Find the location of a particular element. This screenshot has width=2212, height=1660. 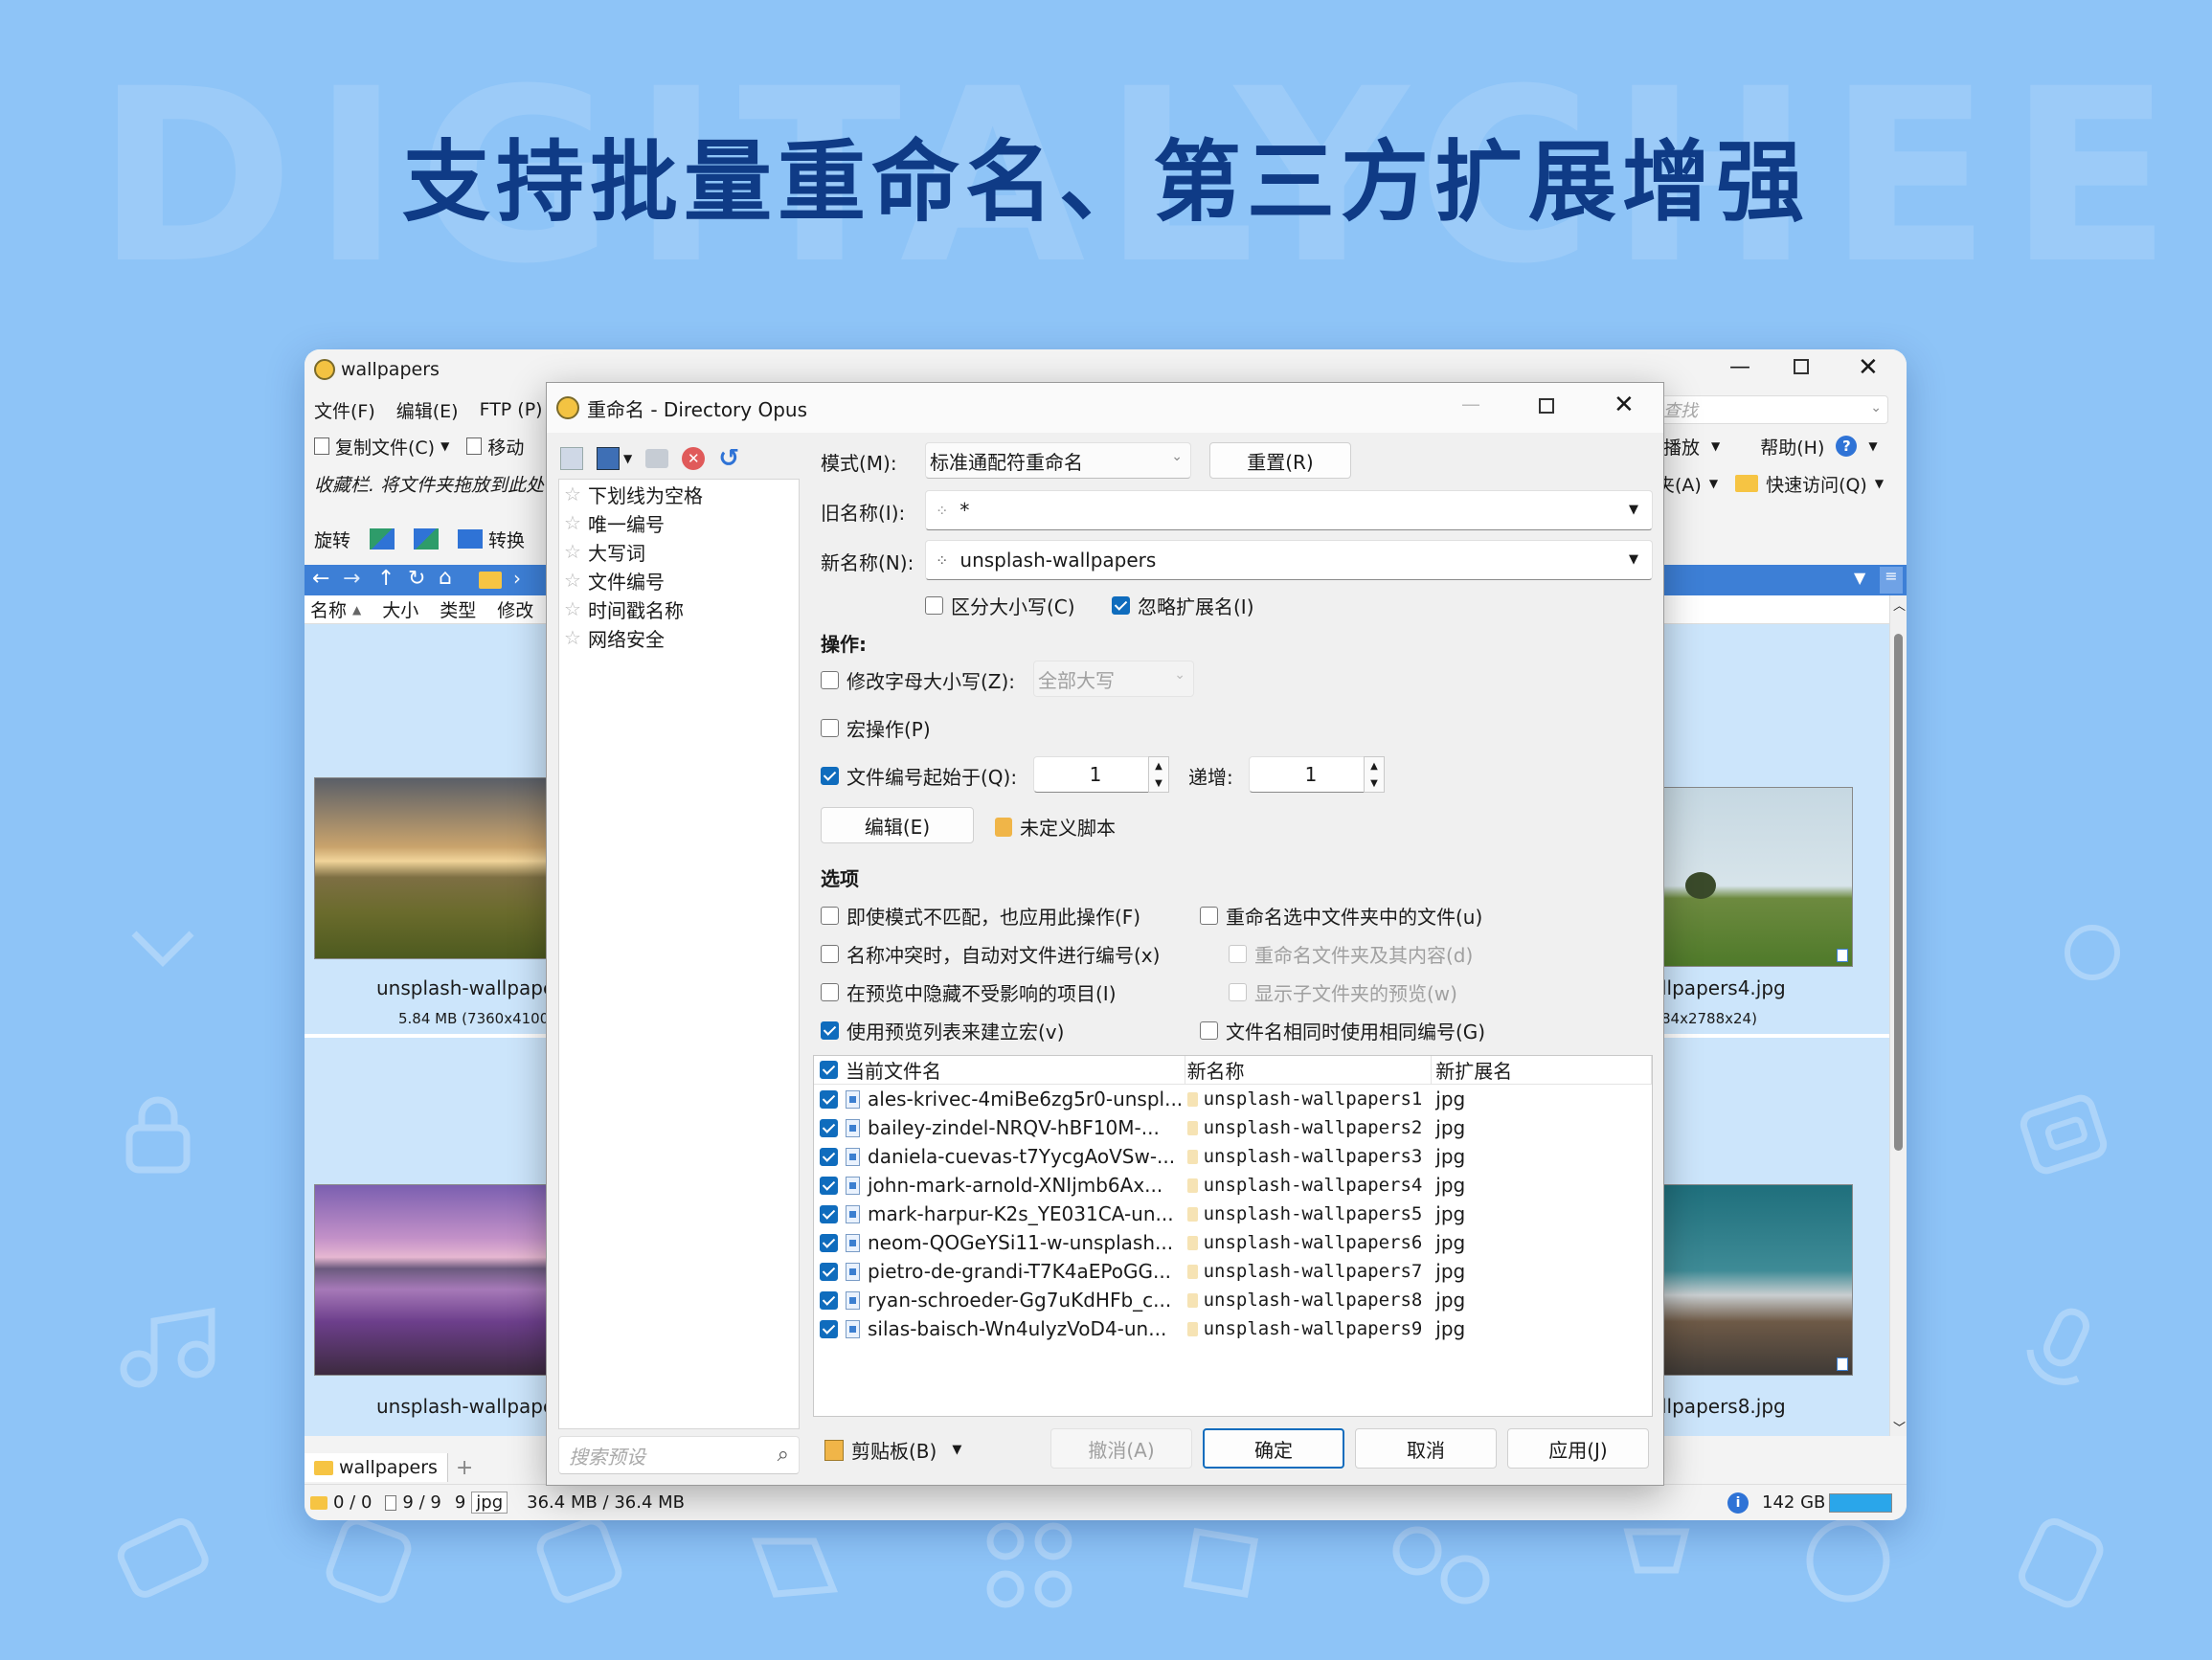

dialog-close-button: ✕ is located at coordinates (1624, 405).